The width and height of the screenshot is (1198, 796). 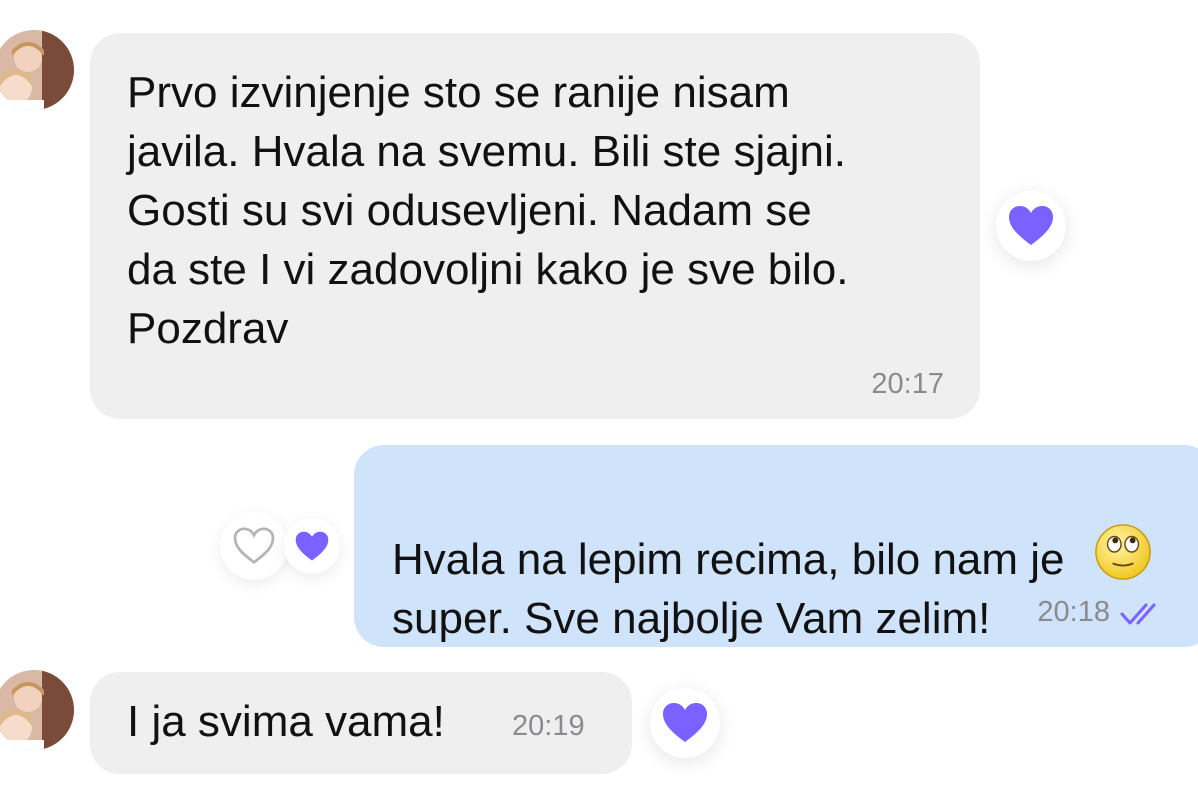 What do you see at coordinates (548, 726) in the screenshot?
I see `message-timestamp: 20:19` at bounding box center [548, 726].